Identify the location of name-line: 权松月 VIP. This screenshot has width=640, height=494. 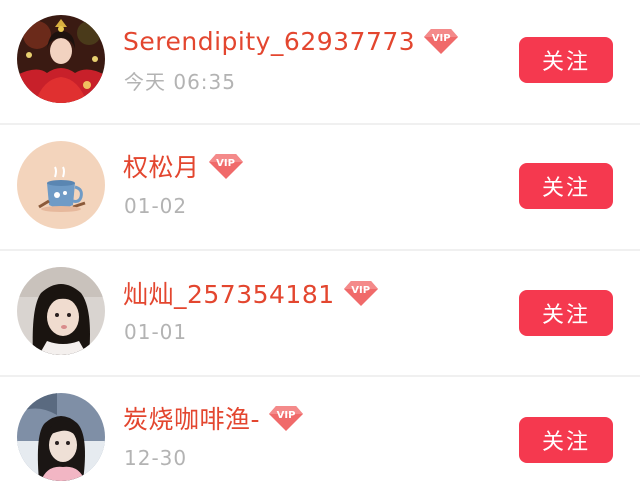
(183, 166).